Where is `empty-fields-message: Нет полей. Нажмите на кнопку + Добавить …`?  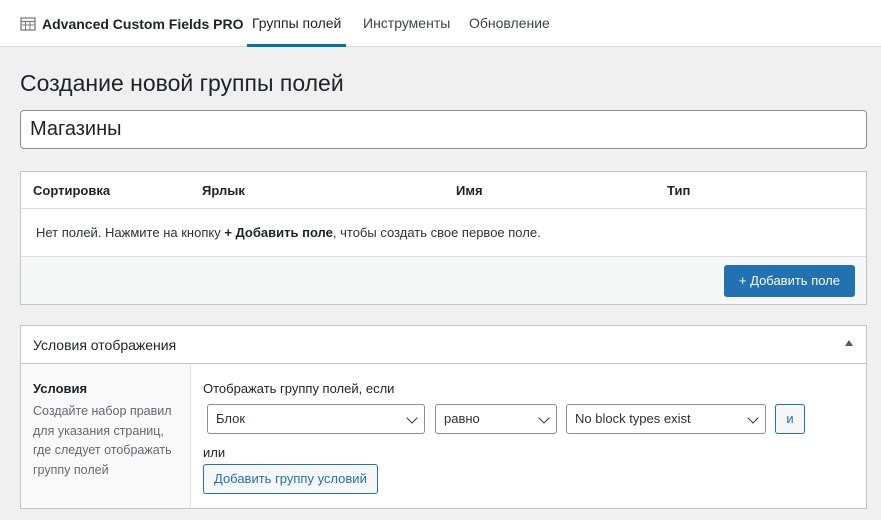
empty-fields-message: Нет полей. Нажмите на кнопку + Добавить … is located at coordinates (288, 232).